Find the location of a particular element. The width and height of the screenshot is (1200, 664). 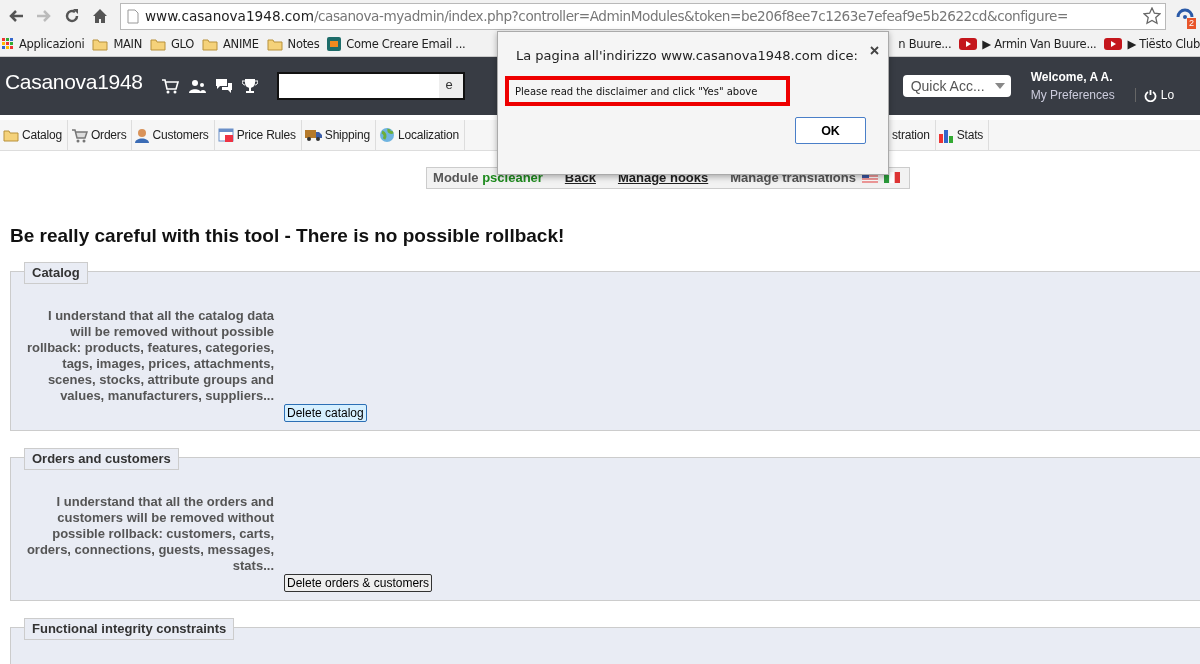

logout-link: Lo is located at coordinates (1154, 95).